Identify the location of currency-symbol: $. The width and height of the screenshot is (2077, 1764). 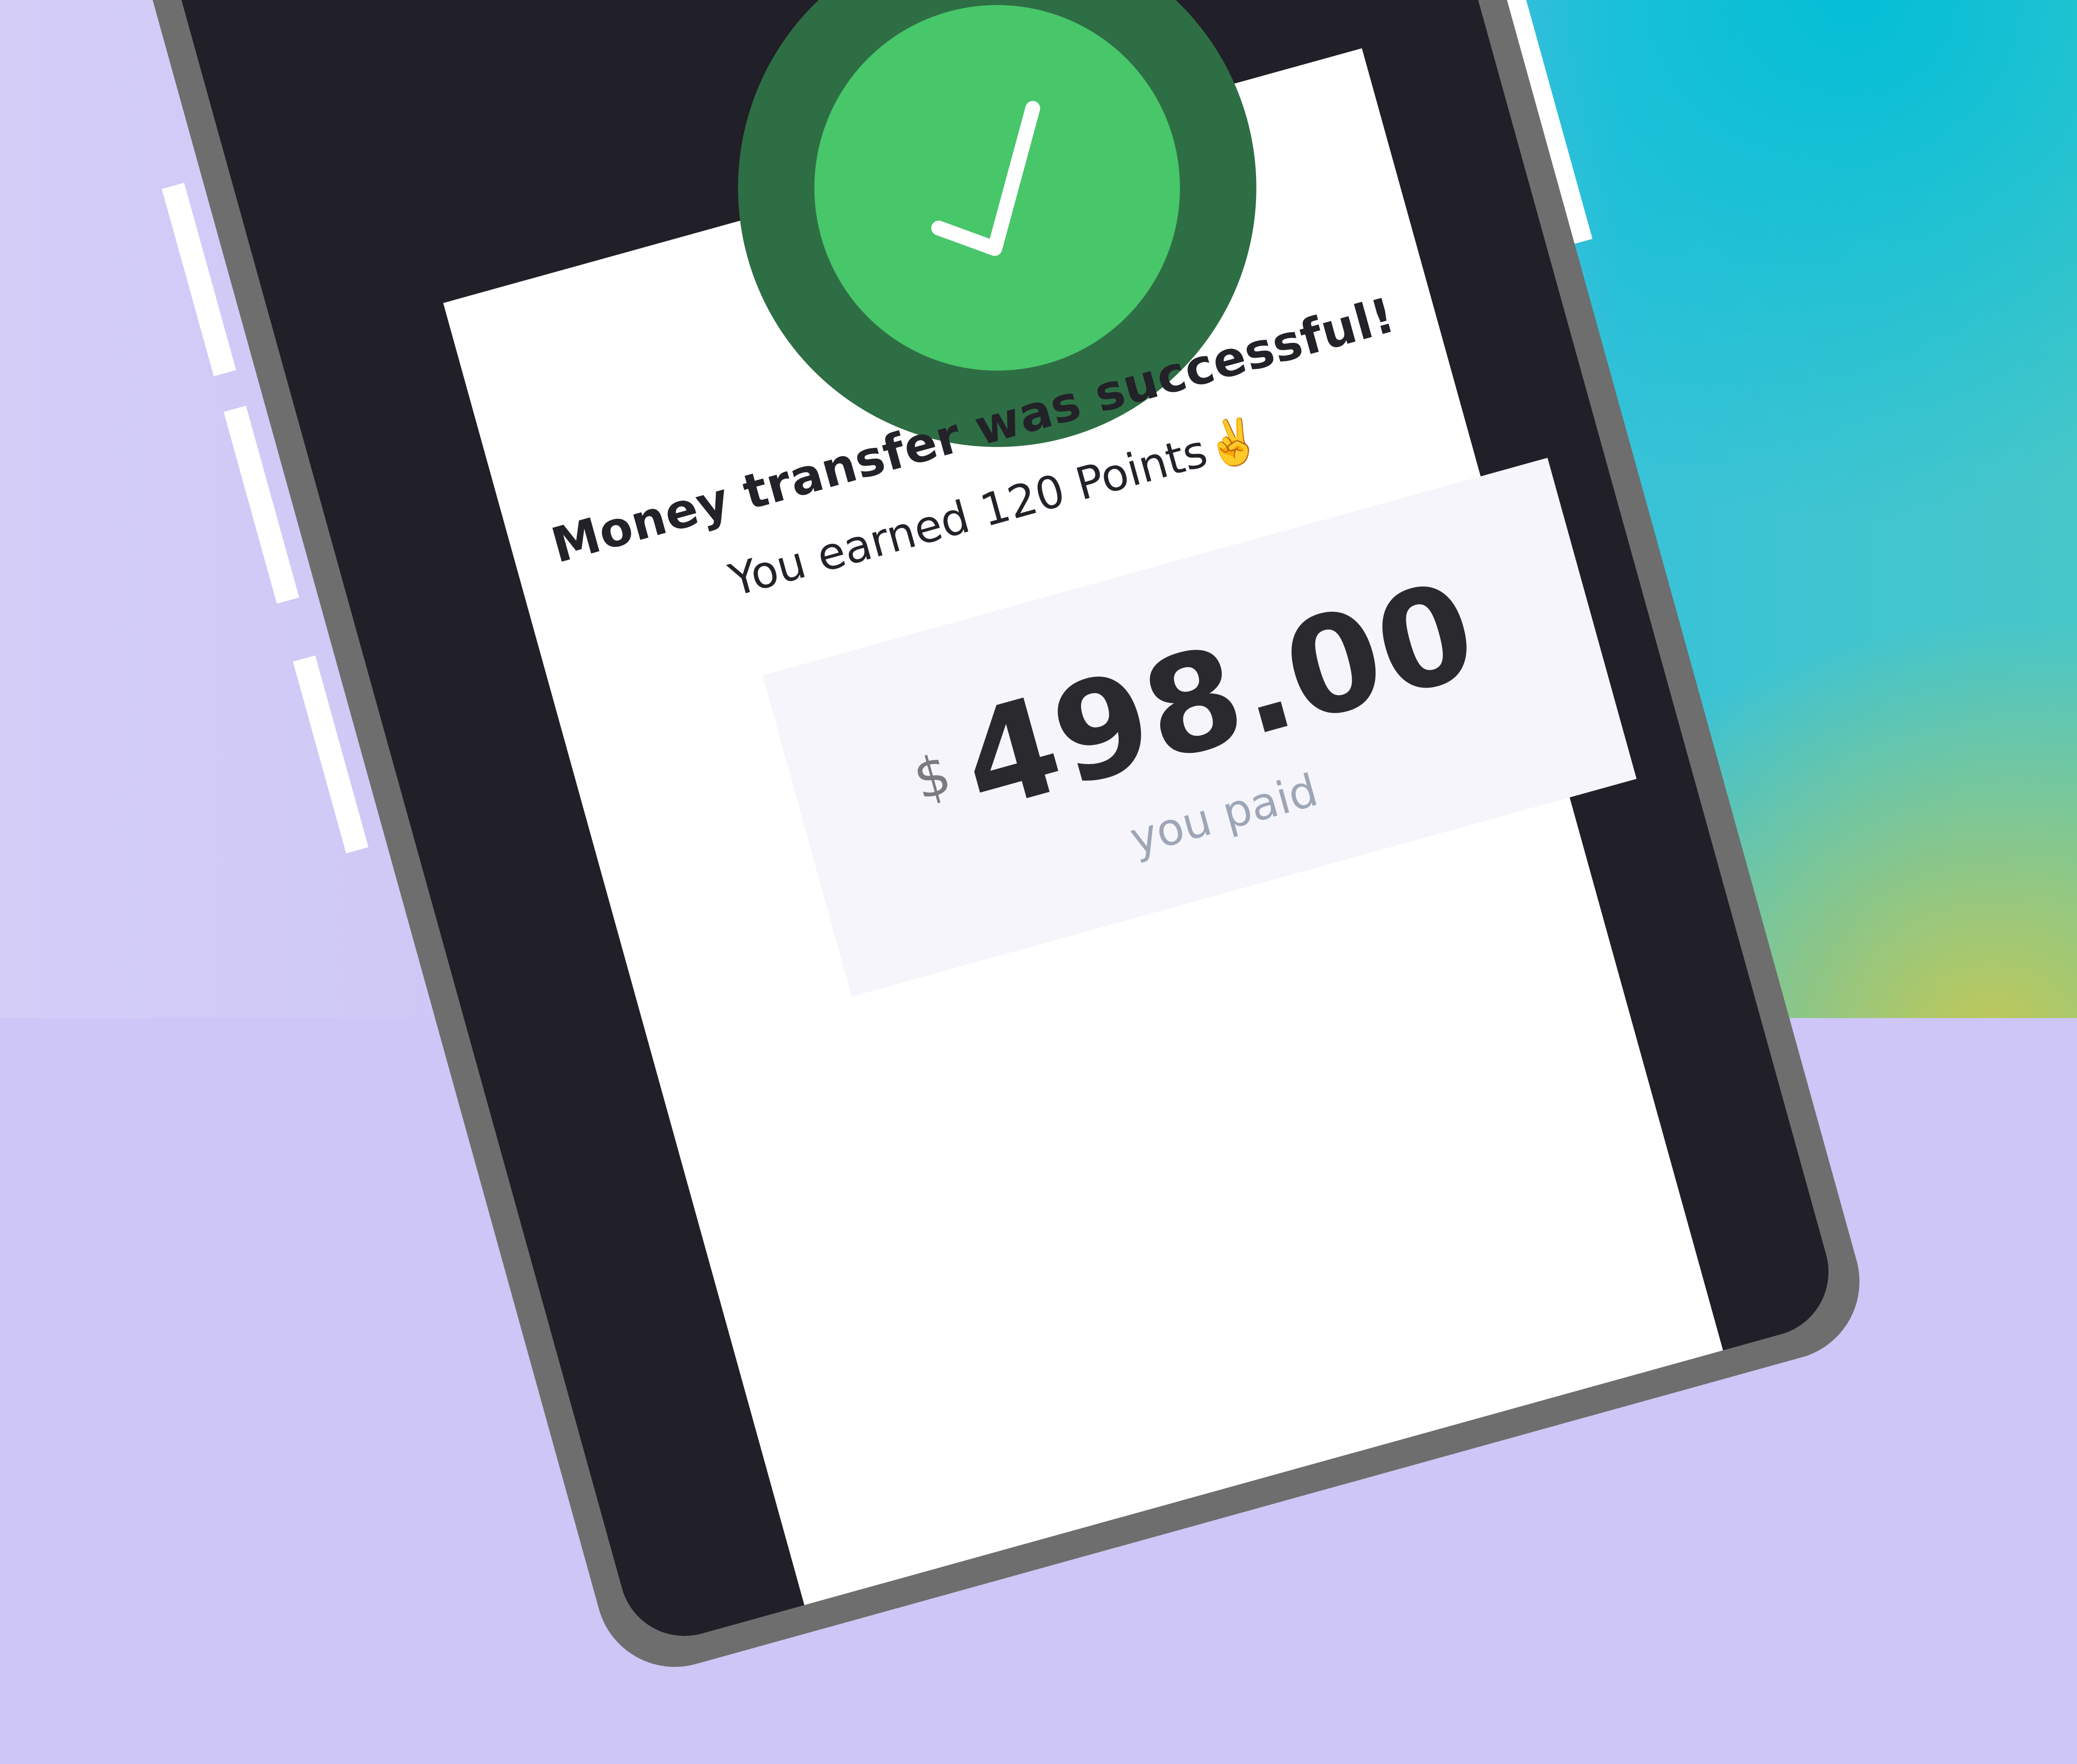
(932, 776).